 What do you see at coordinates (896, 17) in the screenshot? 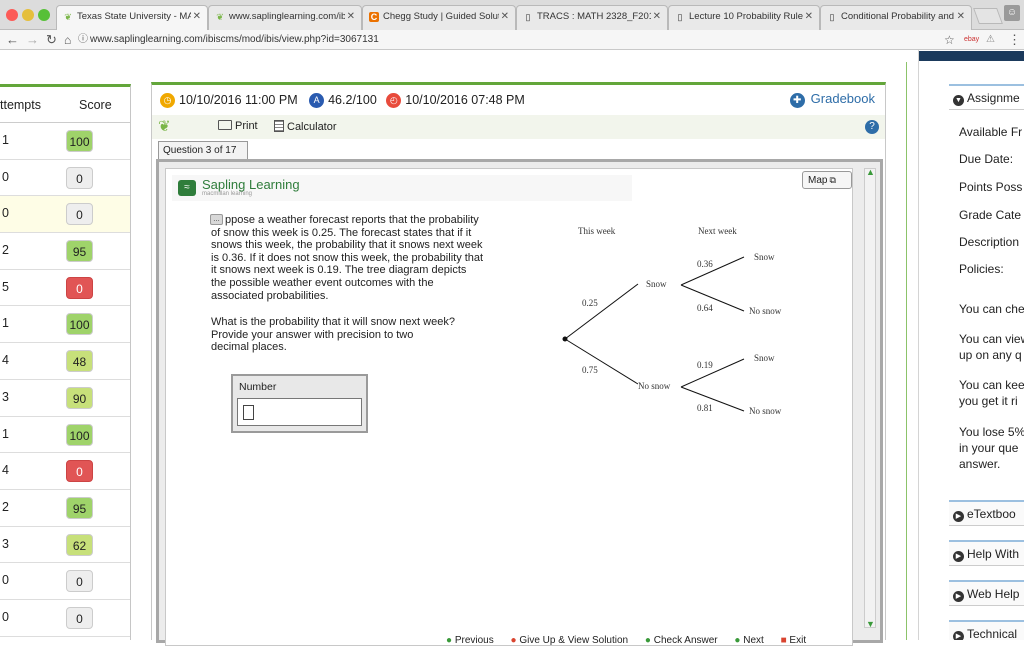
I see `browser-tab: ▯ Conditional Probability and ✕` at bounding box center [896, 17].